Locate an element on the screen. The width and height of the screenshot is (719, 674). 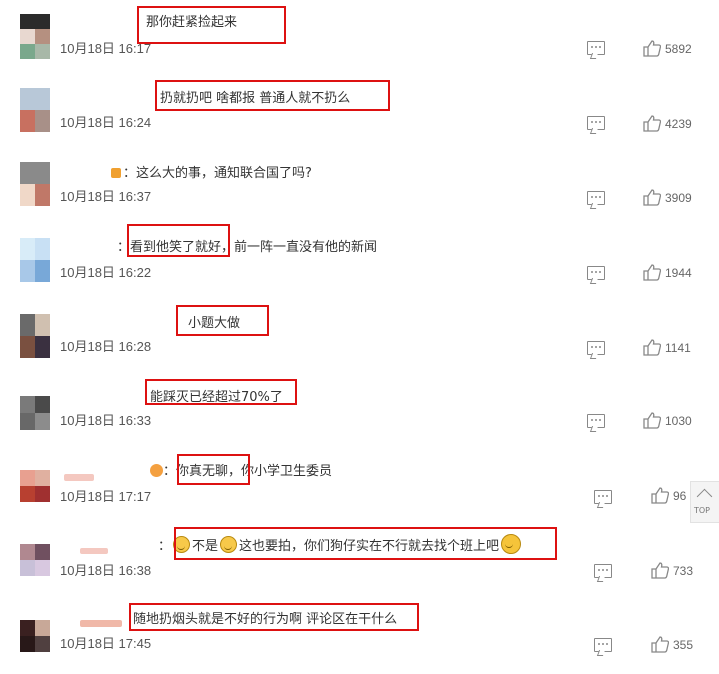
top-label: TOP is located at coordinates (702, 510).